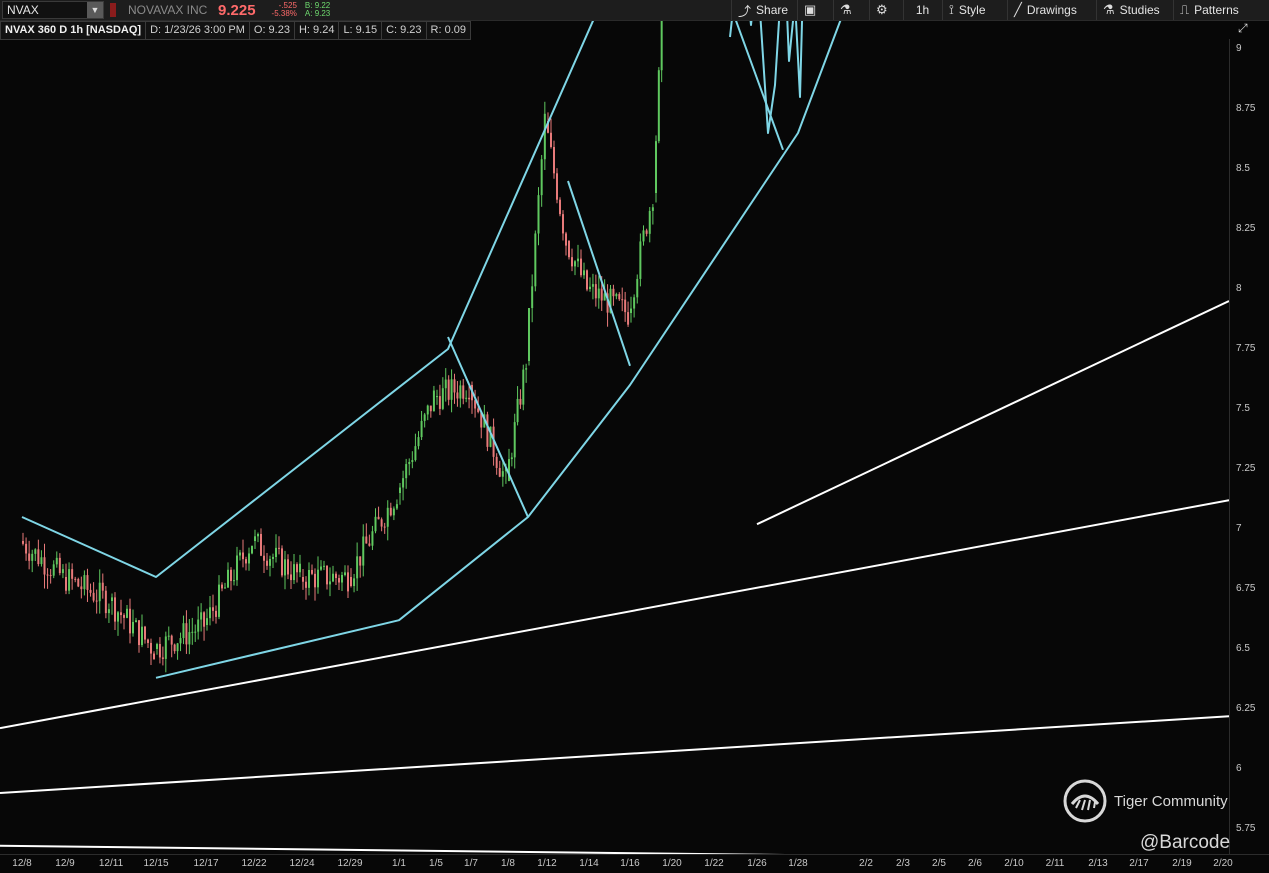  I want to click on time-tick-label: 1/22, so click(714, 863).